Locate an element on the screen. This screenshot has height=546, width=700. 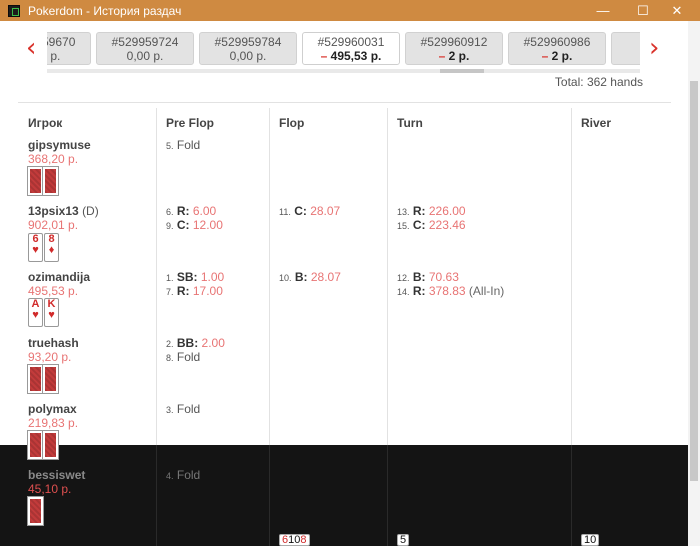
hand-list-scrollbar is located at coordinates (343, 71).